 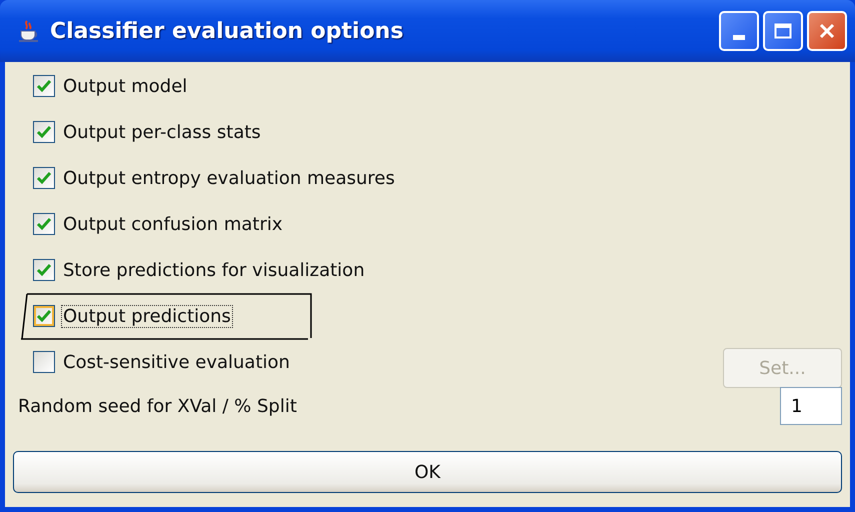 I want to click on seed-label: Random seed for XVal / % Split, so click(x=157, y=406).